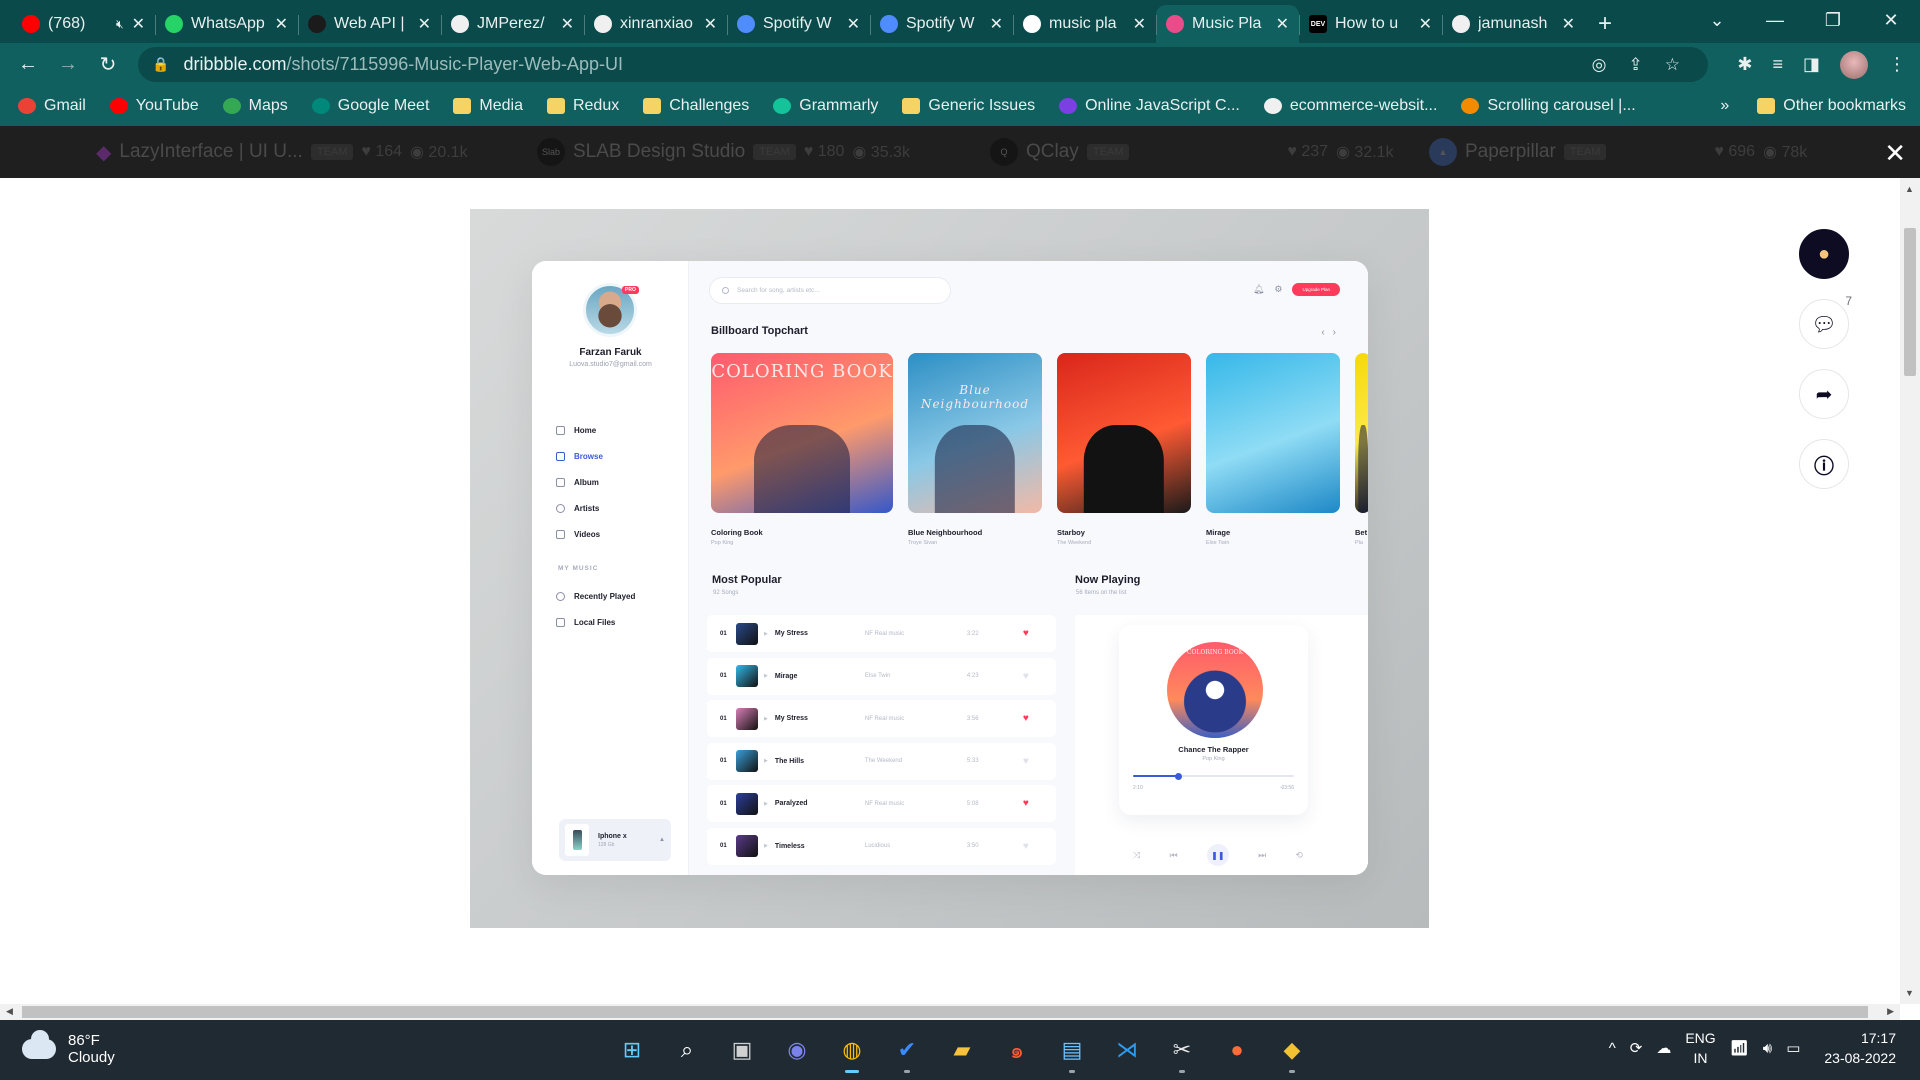 This screenshot has height=1080, width=1920. I want to click on shot-actions: ● 💬︎ 7 ➦ ⓘ, so click(1825, 359).